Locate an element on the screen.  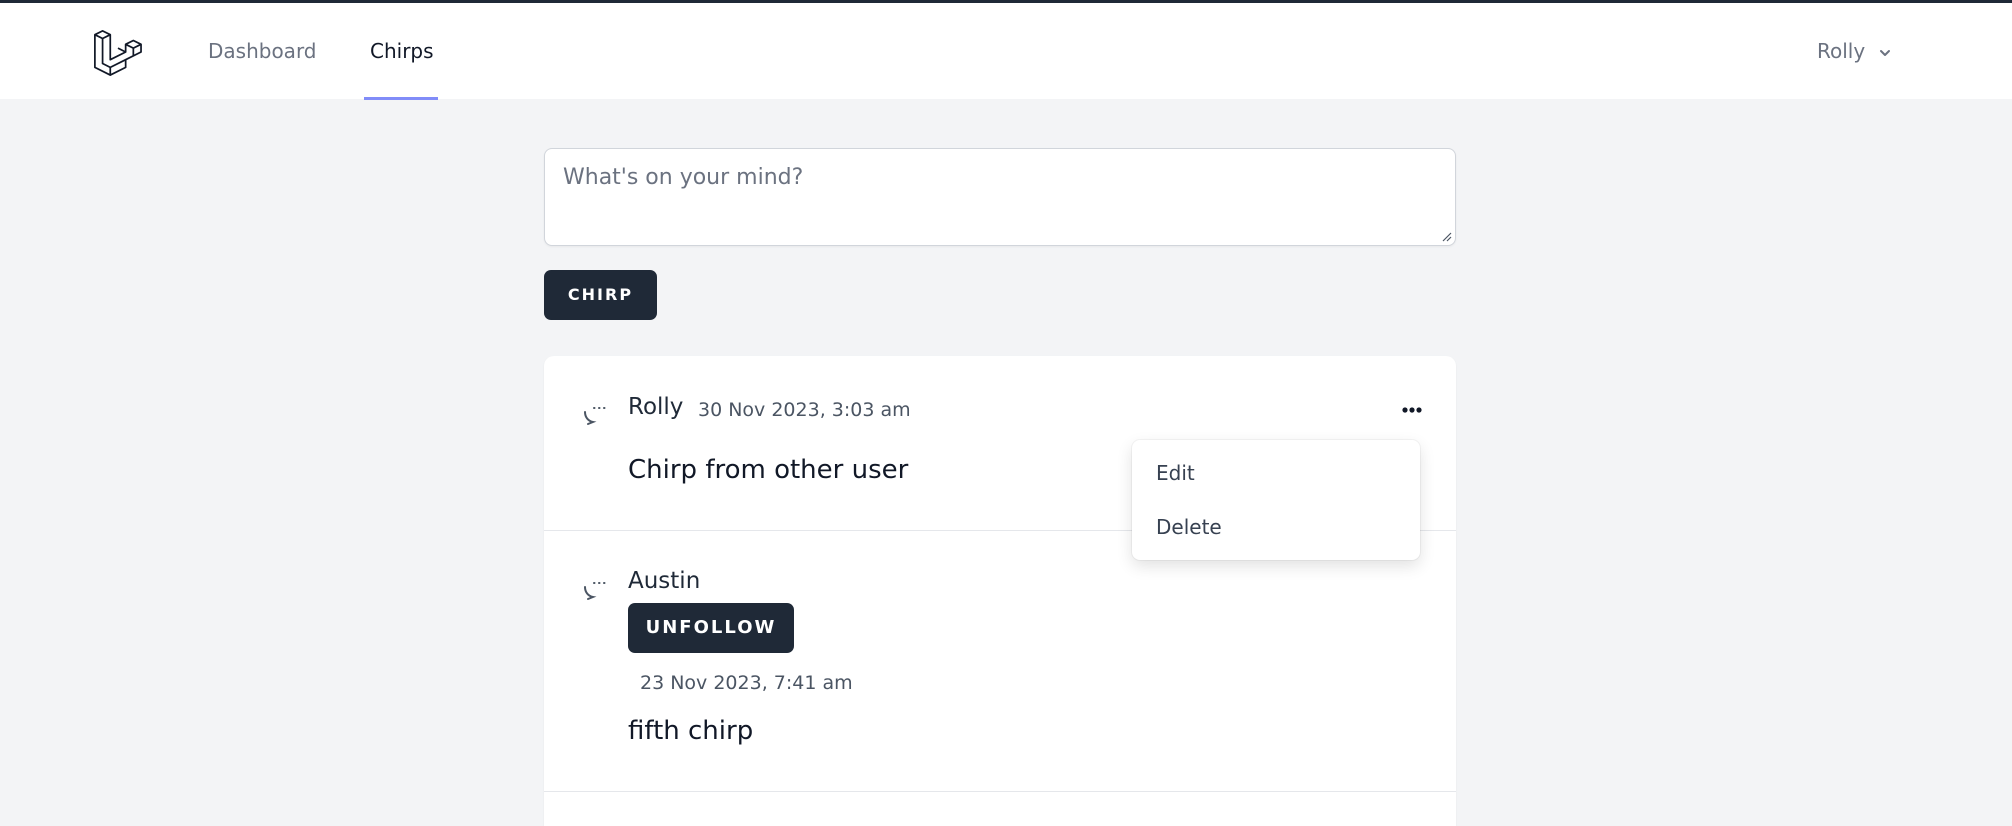
more-options-icon is located at coordinates (1412, 410).